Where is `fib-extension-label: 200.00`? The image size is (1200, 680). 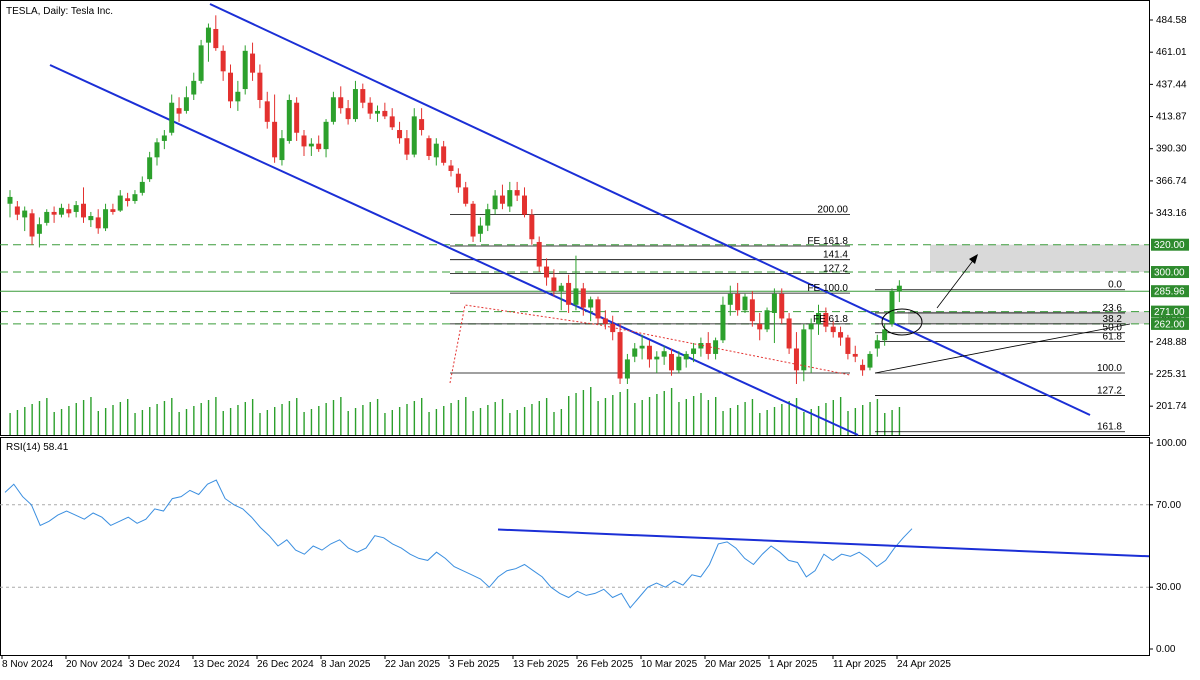 fib-extension-label: 200.00 is located at coordinates (832, 210).